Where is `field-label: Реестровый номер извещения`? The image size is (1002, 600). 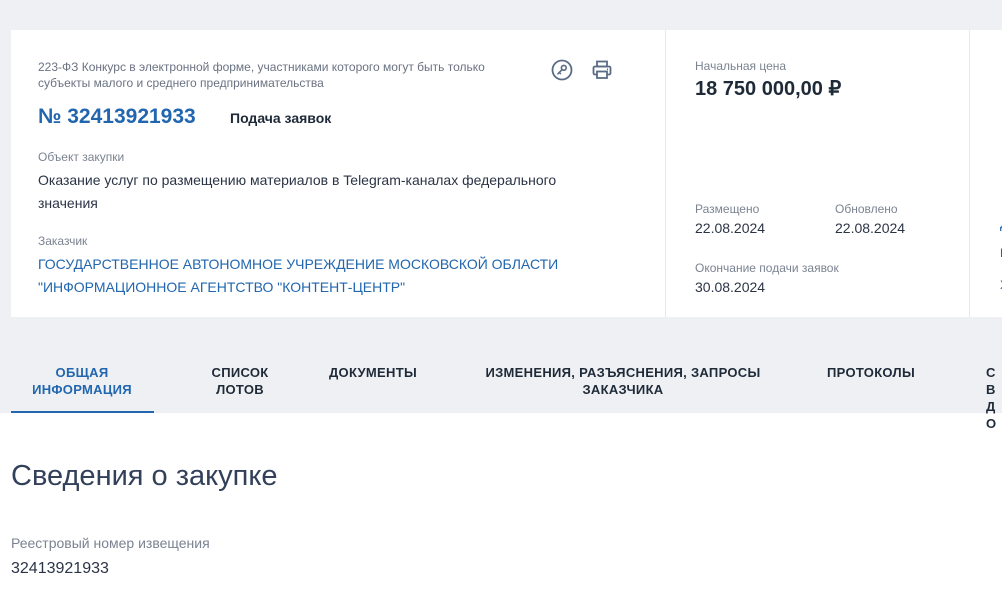
field-label: Реестровый номер извещения is located at coordinates (110, 543).